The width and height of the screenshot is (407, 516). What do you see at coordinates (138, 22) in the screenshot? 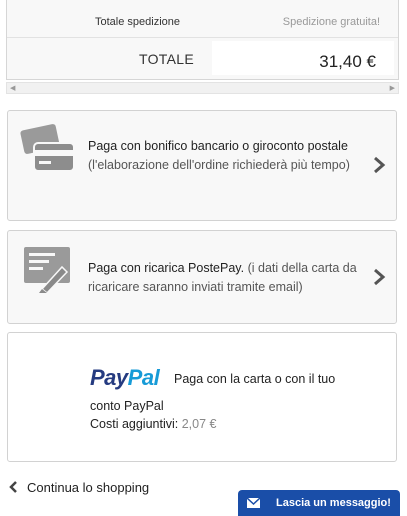
I see `shipping-label: Totale spedizione` at bounding box center [138, 22].